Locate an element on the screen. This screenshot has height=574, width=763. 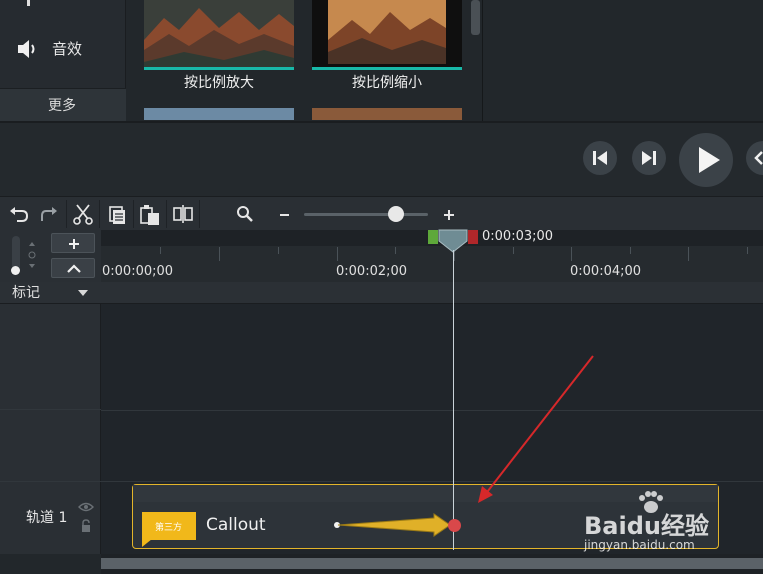
library-nav: 音效 更多 is located at coordinates (63, 60).